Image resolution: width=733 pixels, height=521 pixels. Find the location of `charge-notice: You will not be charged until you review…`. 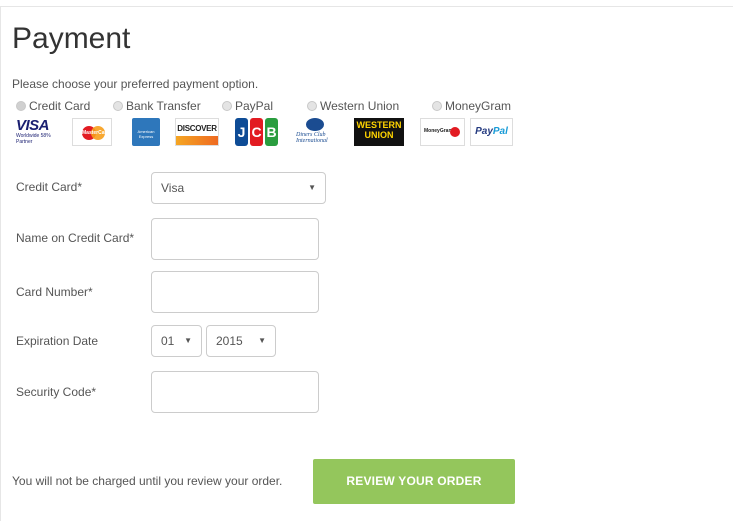

charge-notice: You will not be charged until you review… is located at coordinates (147, 481).